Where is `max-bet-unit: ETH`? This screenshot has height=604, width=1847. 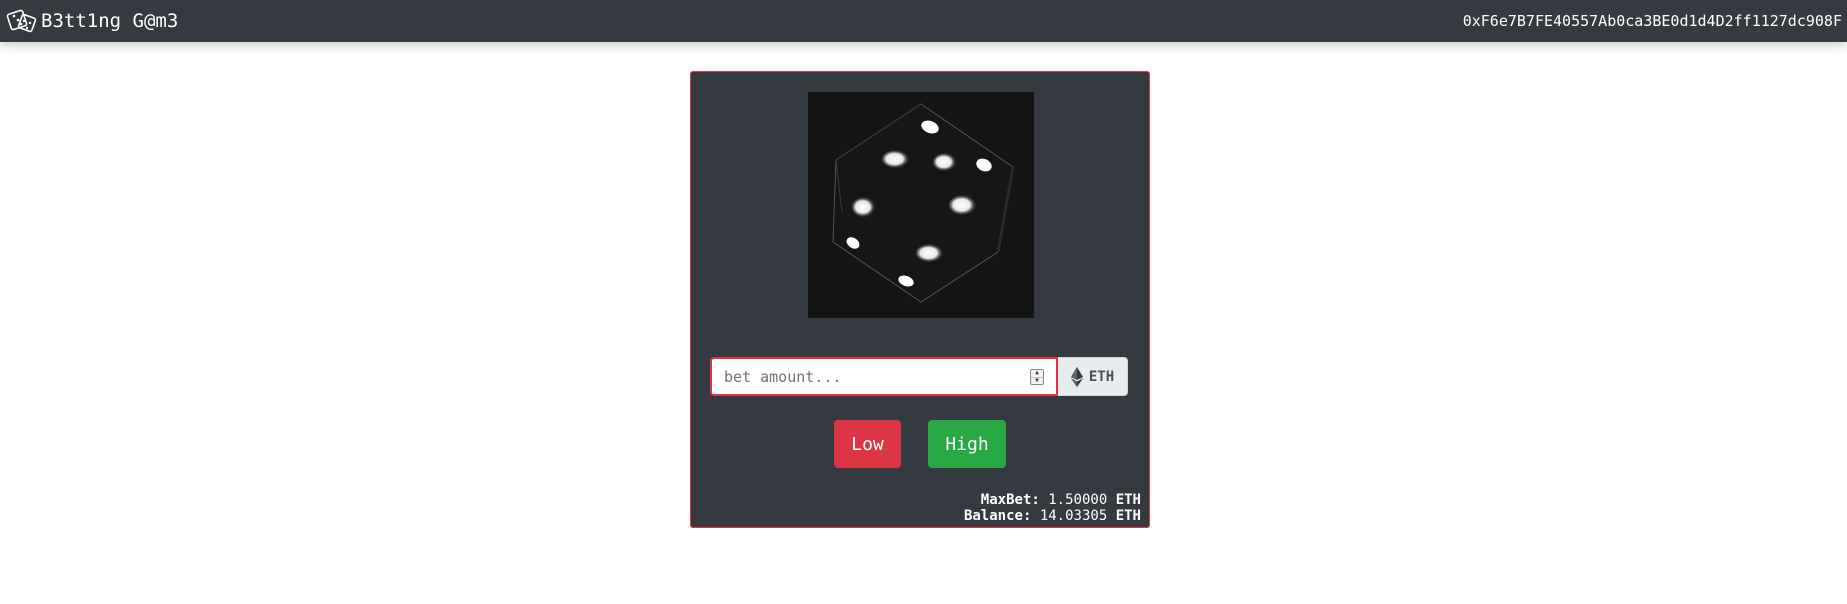 max-bet-unit: ETH is located at coordinates (1128, 500).